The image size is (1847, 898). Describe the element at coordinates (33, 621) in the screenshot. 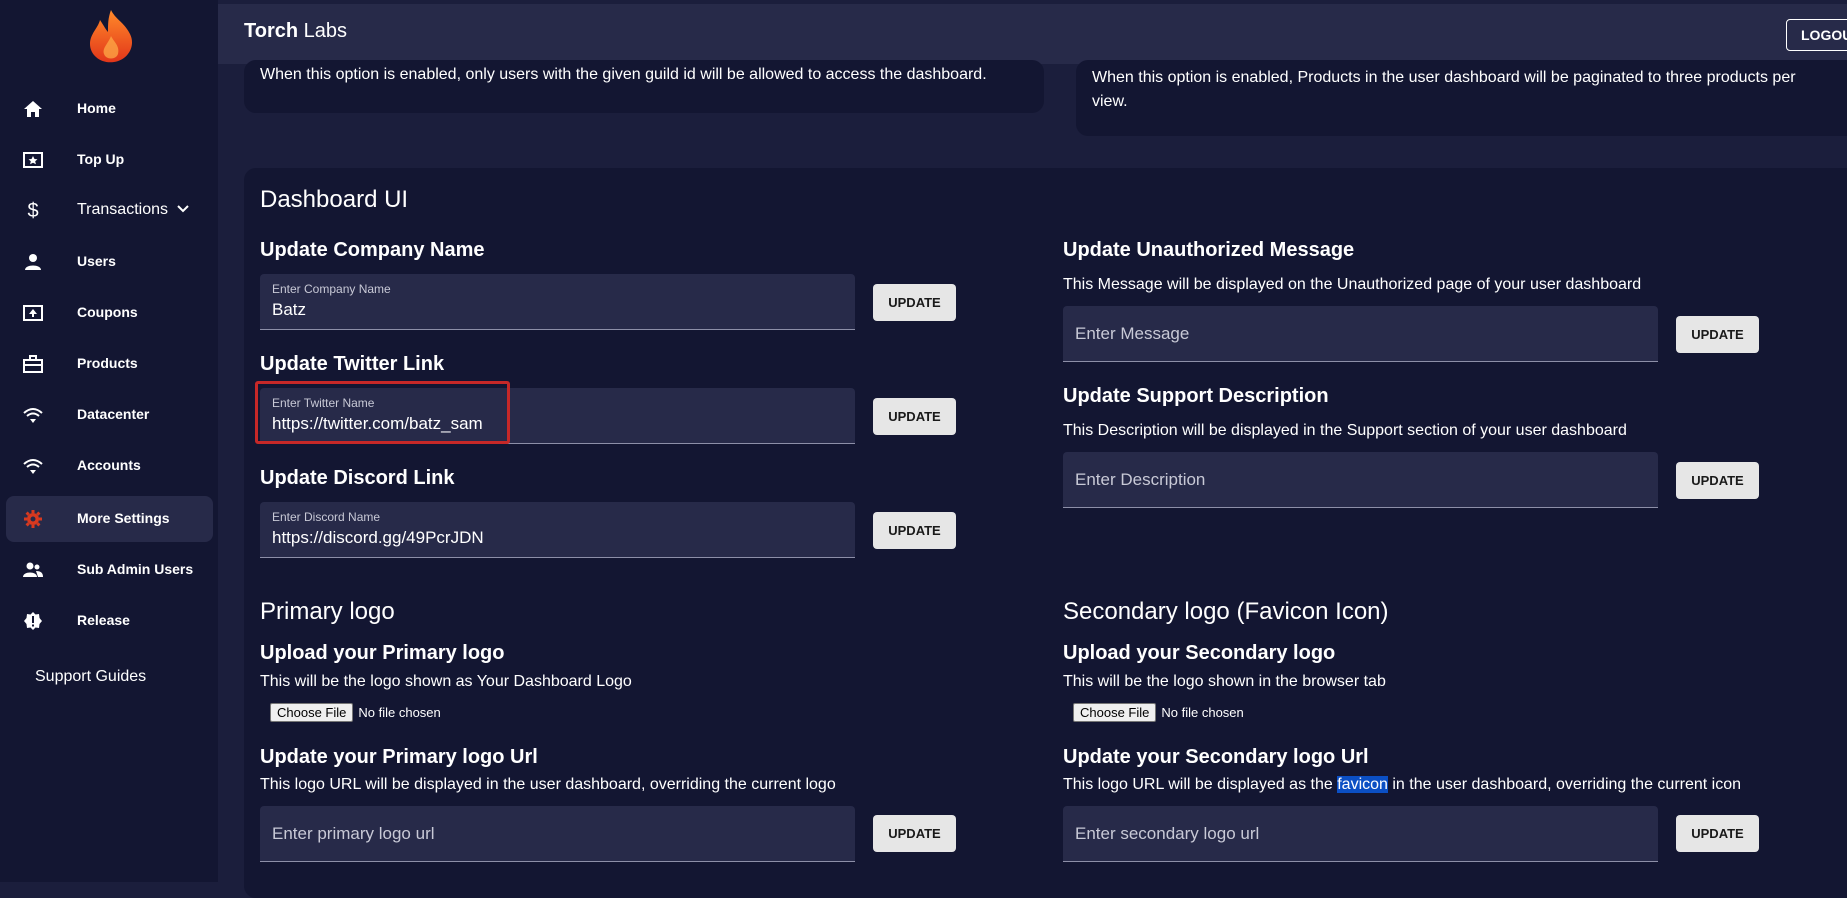

I see `alert-badge-icon` at that location.